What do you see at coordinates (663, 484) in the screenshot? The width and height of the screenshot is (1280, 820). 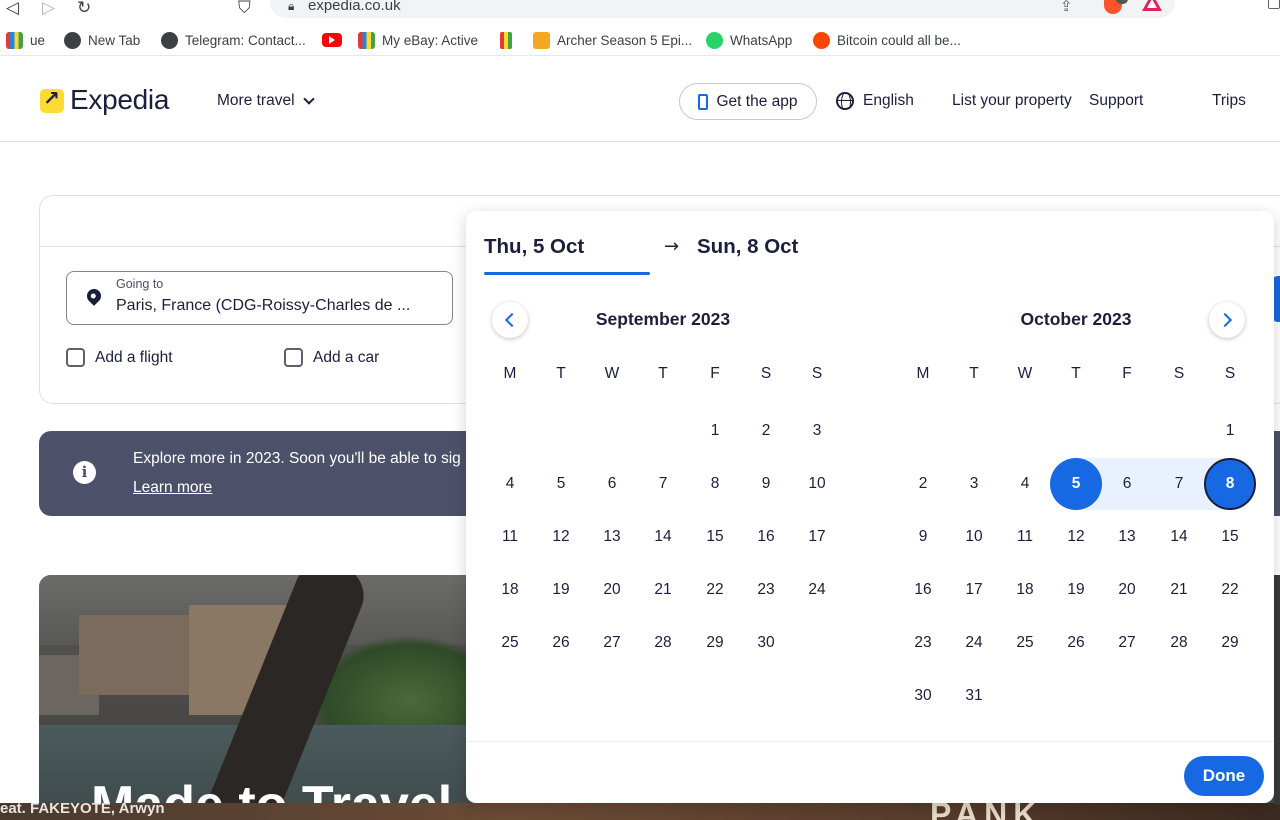 I see `left-day-cell: 7` at bounding box center [663, 484].